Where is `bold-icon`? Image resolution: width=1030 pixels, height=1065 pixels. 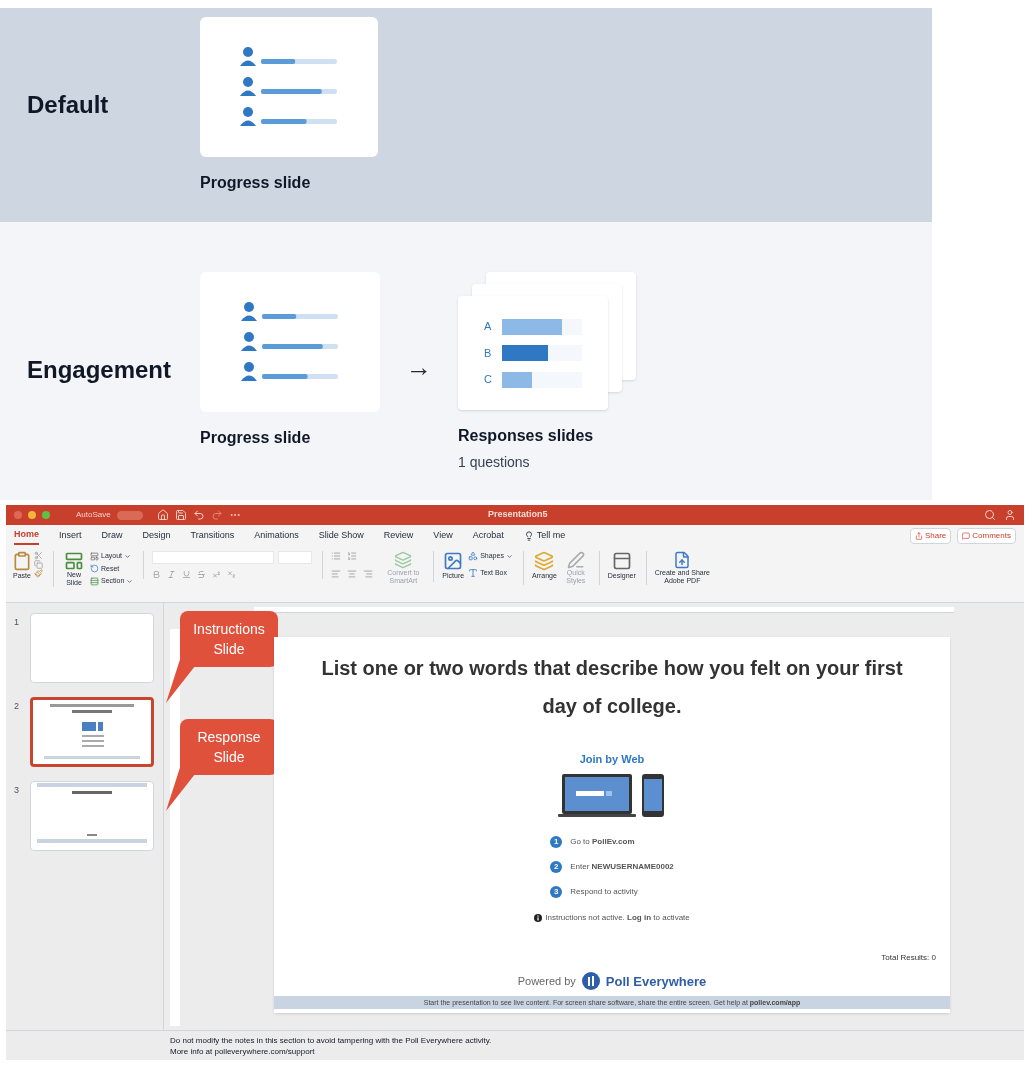
bold-icon is located at coordinates (157, 574).